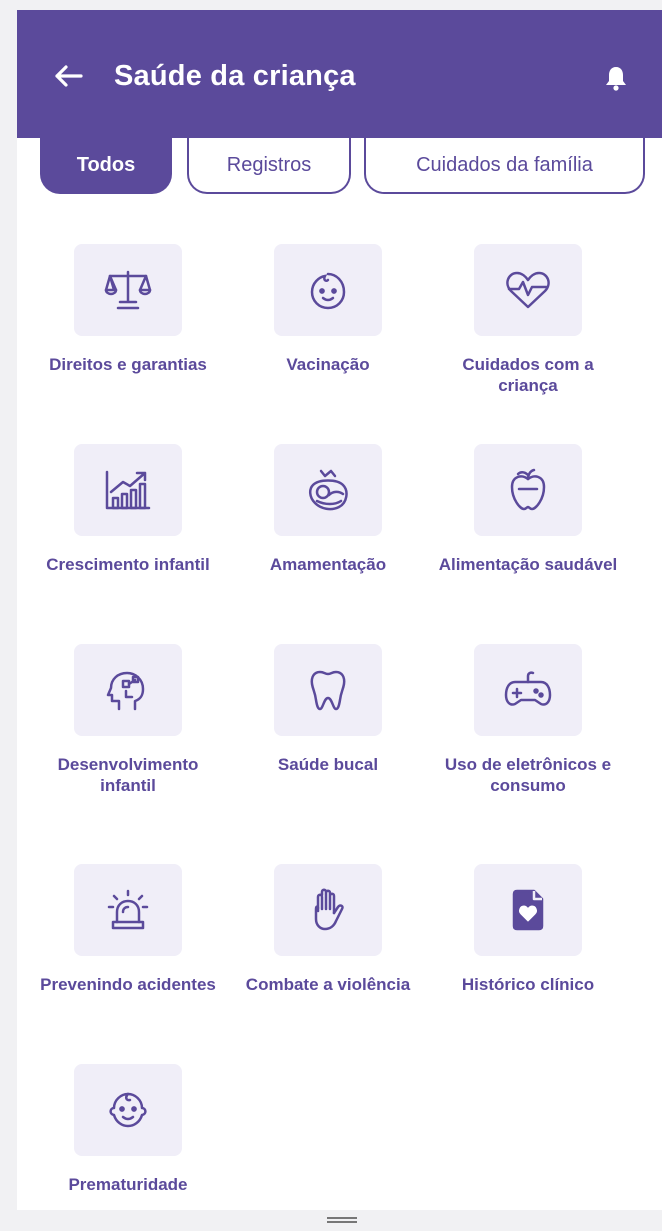 The width and height of the screenshot is (662, 1231). What do you see at coordinates (528, 775) in the screenshot?
I see `tile-label: Uso de eletrônicos e consumo` at bounding box center [528, 775].